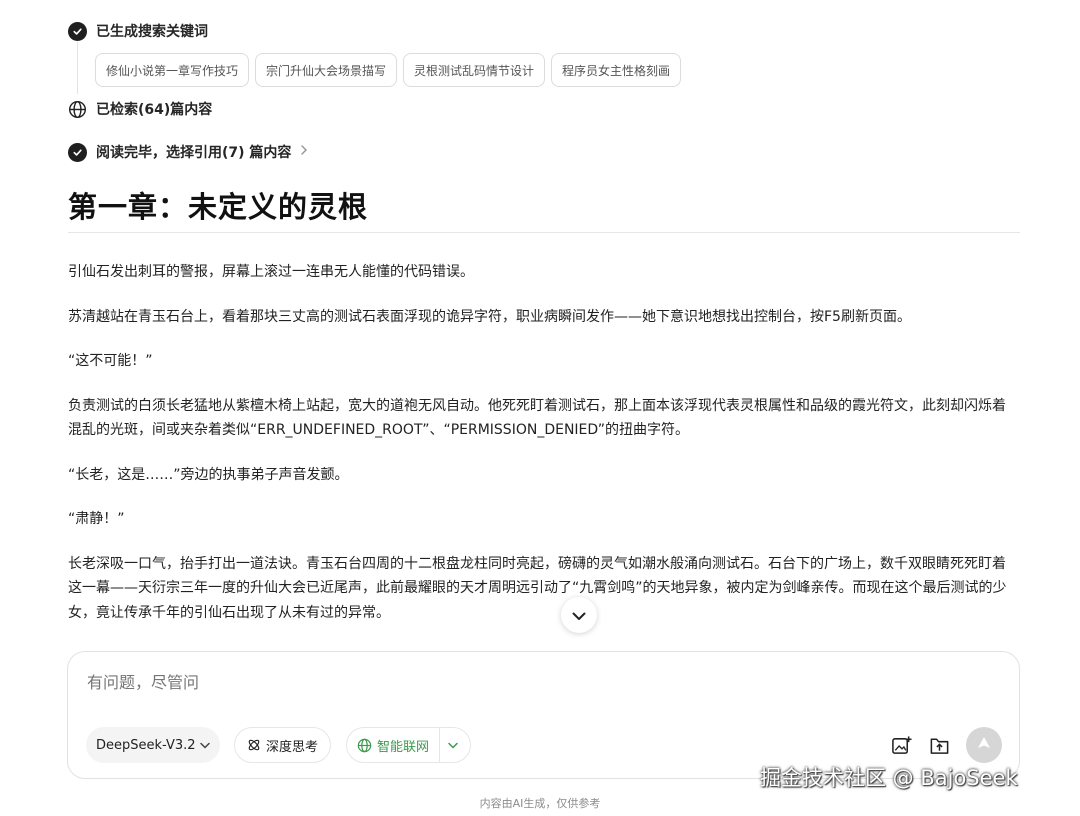 The height and width of the screenshot is (816, 1080). I want to click on keyword-chip: 宗门升仙大会场景描写, so click(326, 70).